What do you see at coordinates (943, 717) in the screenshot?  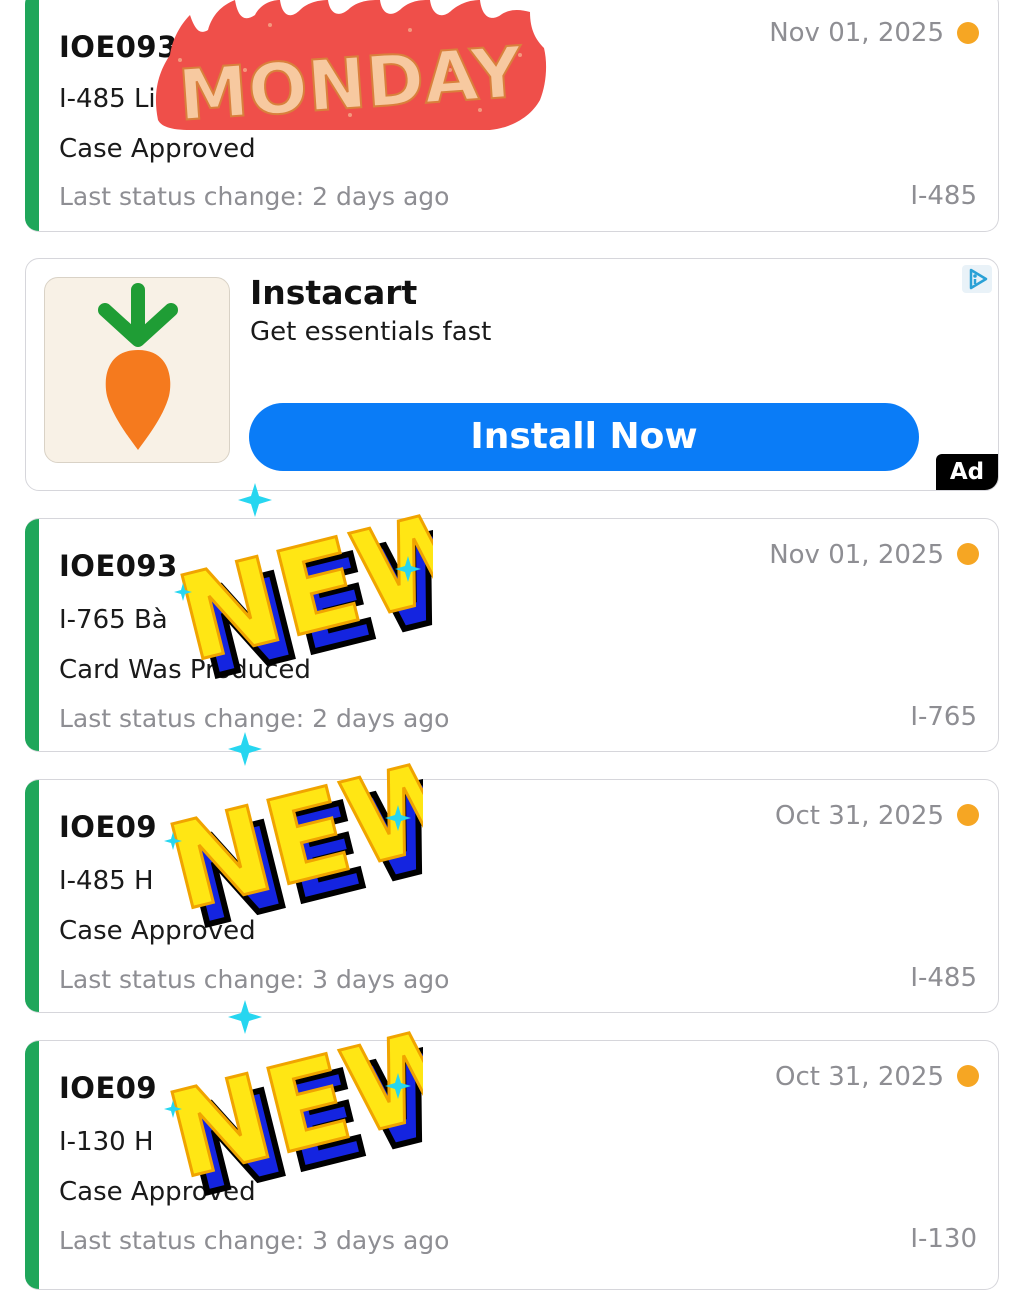 I see `form-type: I-765` at bounding box center [943, 717].